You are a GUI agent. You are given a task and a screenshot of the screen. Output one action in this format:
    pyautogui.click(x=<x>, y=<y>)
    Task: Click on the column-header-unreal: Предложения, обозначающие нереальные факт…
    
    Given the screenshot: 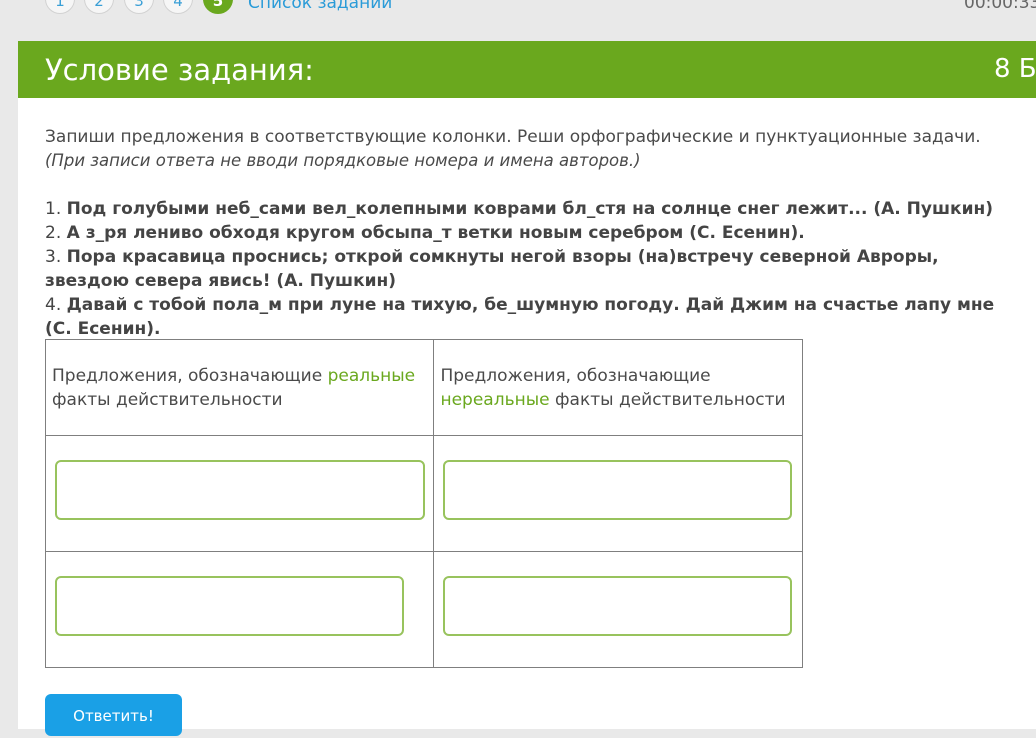 What is the action you would take?
    pyautogui.click(x=618, y=387)
    